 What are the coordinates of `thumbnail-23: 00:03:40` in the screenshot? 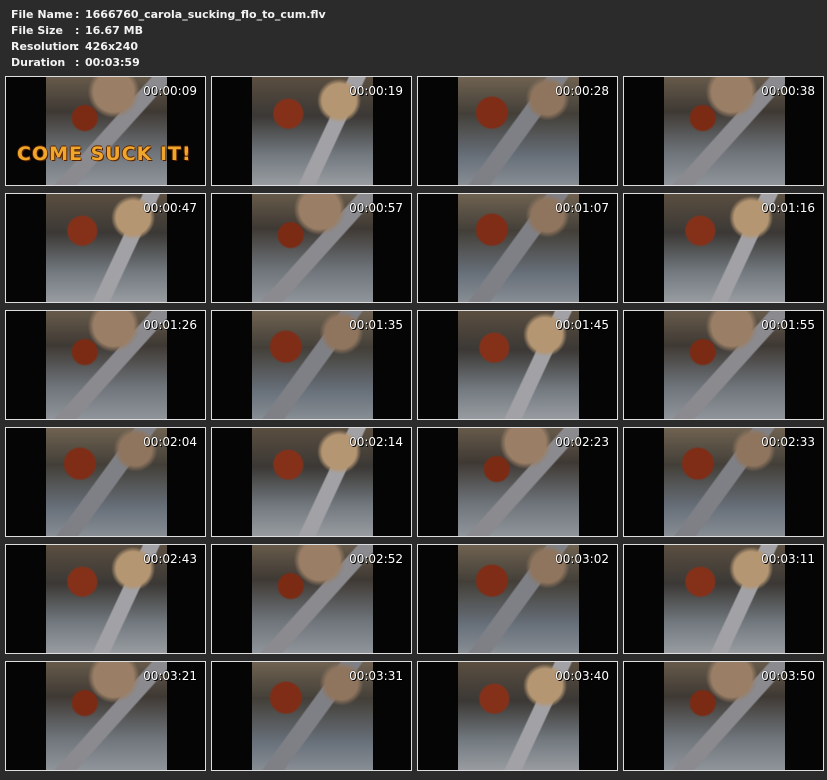 It's located at (517, 716).